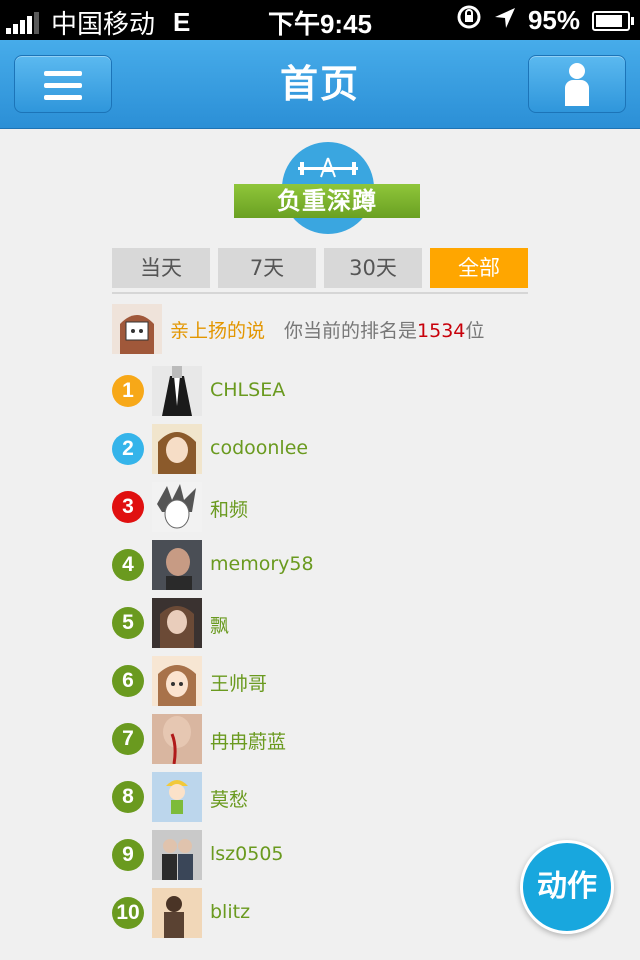  What do you see at coordinates (247, 854) in the screenshot?
I see `user-name: lsz0505` at bounding box center [247, 854].